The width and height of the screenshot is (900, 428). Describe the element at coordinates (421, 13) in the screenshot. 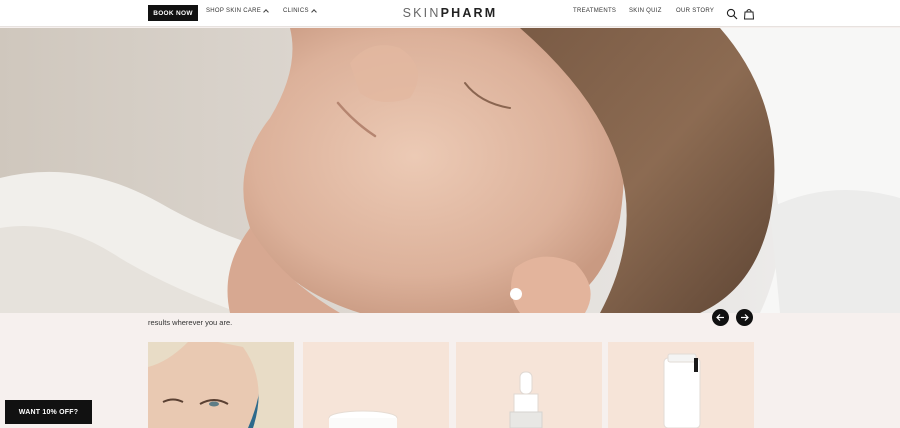

I see `logo-light-text: SKIN` at that location.